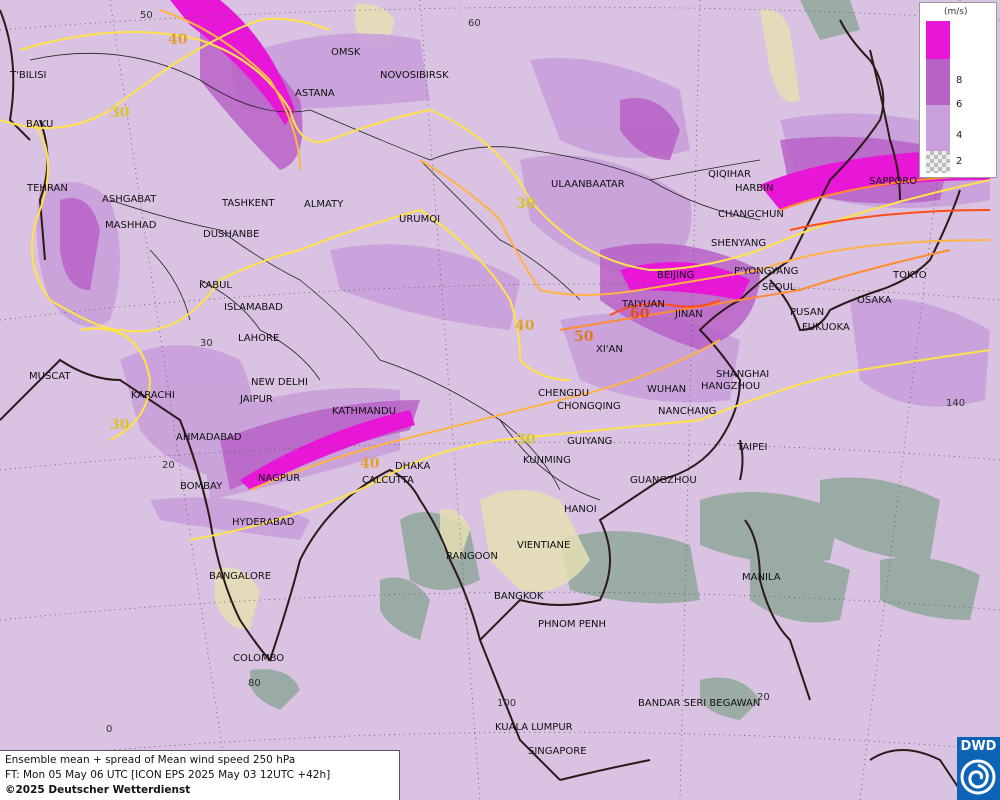 The image size is (1000, 800). I want to click on city-label: HYDERABAD, so click(263, 522).